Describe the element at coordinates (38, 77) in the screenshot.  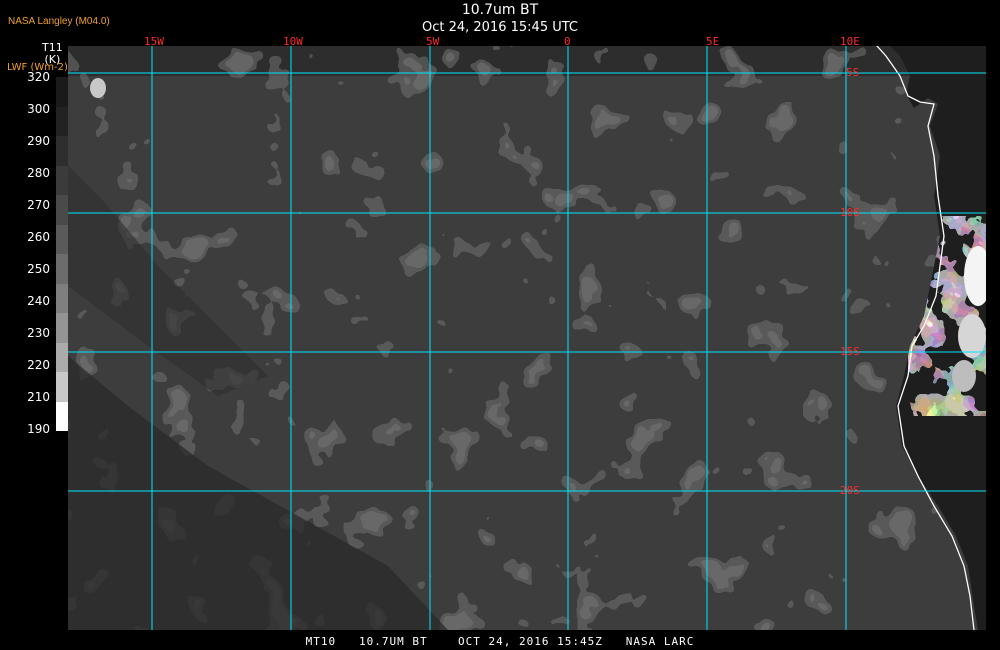
I see `colorbar-tick-label: 320` at that location.